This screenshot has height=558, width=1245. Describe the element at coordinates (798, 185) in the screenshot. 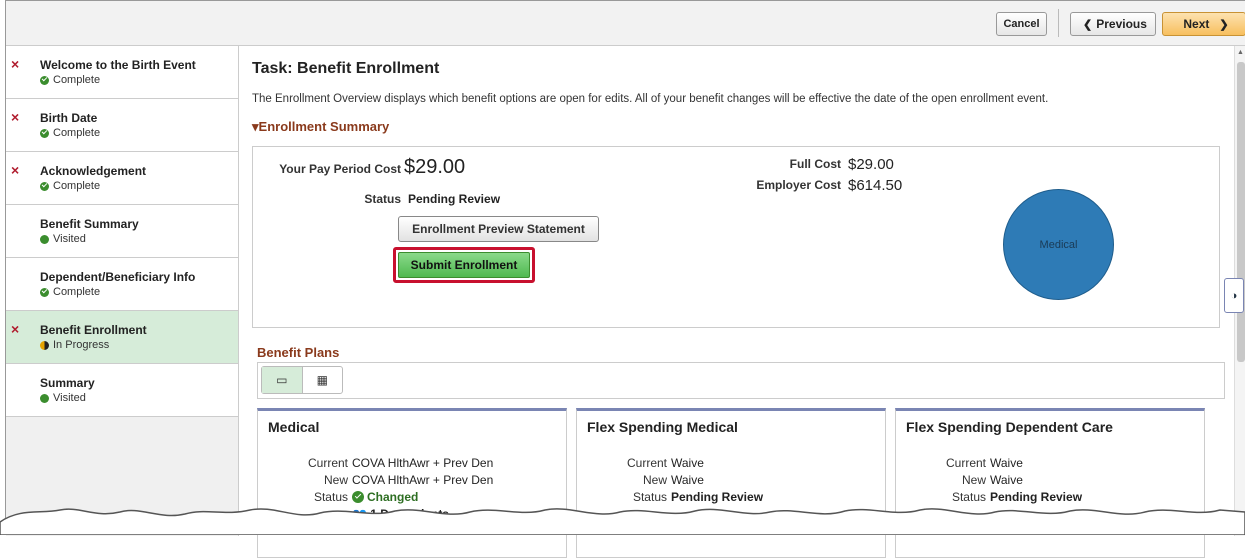

I see `employer-cost-label: Employer Cost` at that location.